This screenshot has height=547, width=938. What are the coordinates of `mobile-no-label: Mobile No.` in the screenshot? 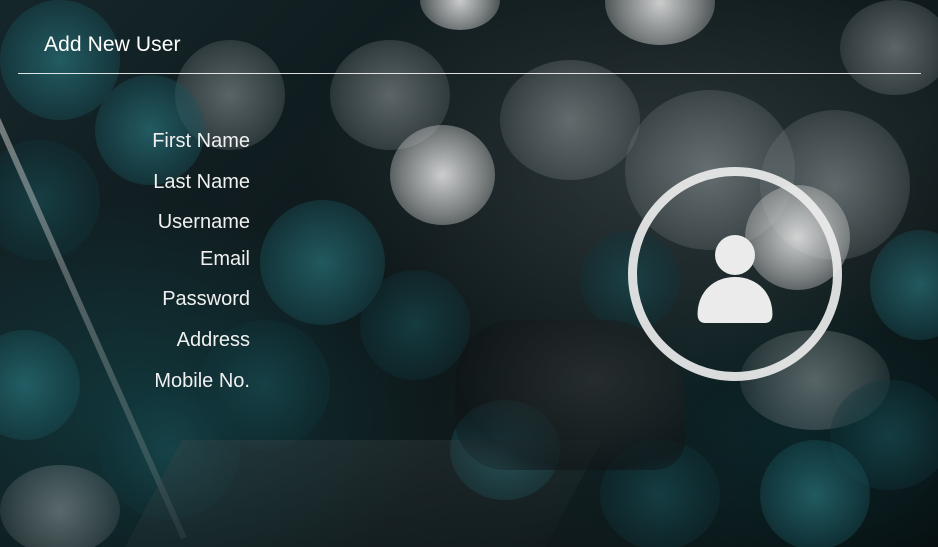 It's located at (202, 381).